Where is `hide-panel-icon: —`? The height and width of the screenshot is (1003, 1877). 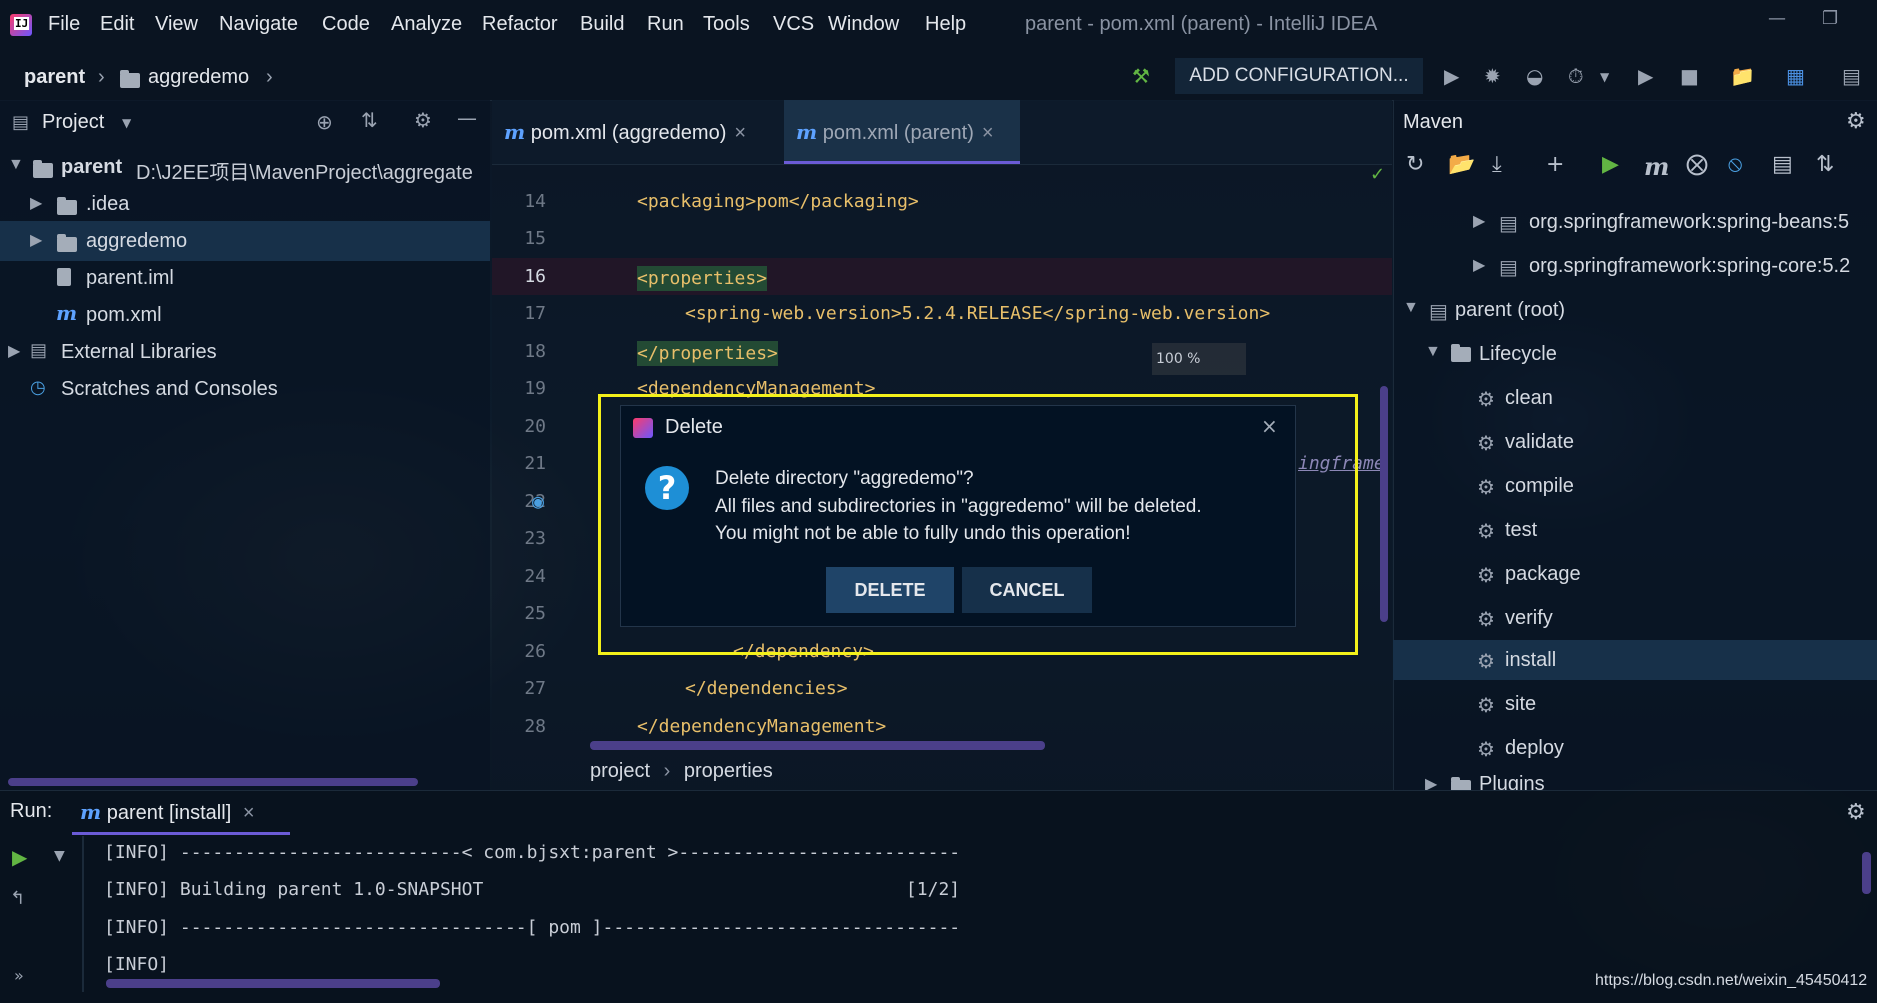 hide-panel-icon: — is located at coordinates (467, 118).